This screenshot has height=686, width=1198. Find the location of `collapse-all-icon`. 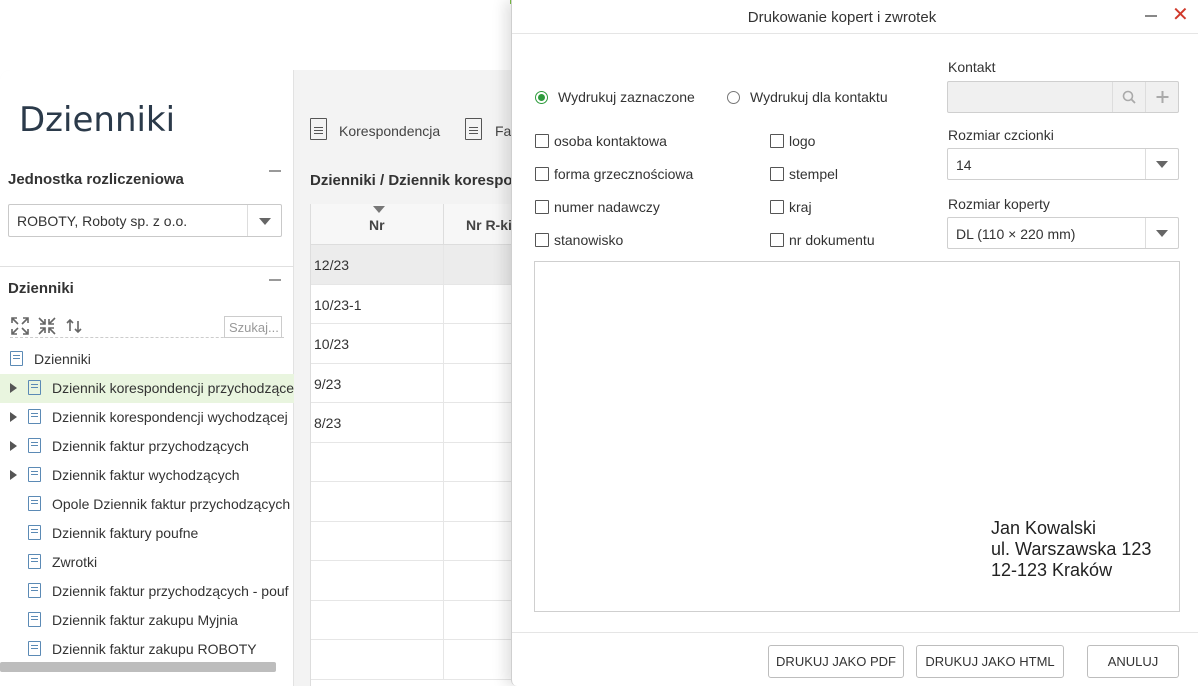

collapse-all-icon is located at coordinates (47, 326).